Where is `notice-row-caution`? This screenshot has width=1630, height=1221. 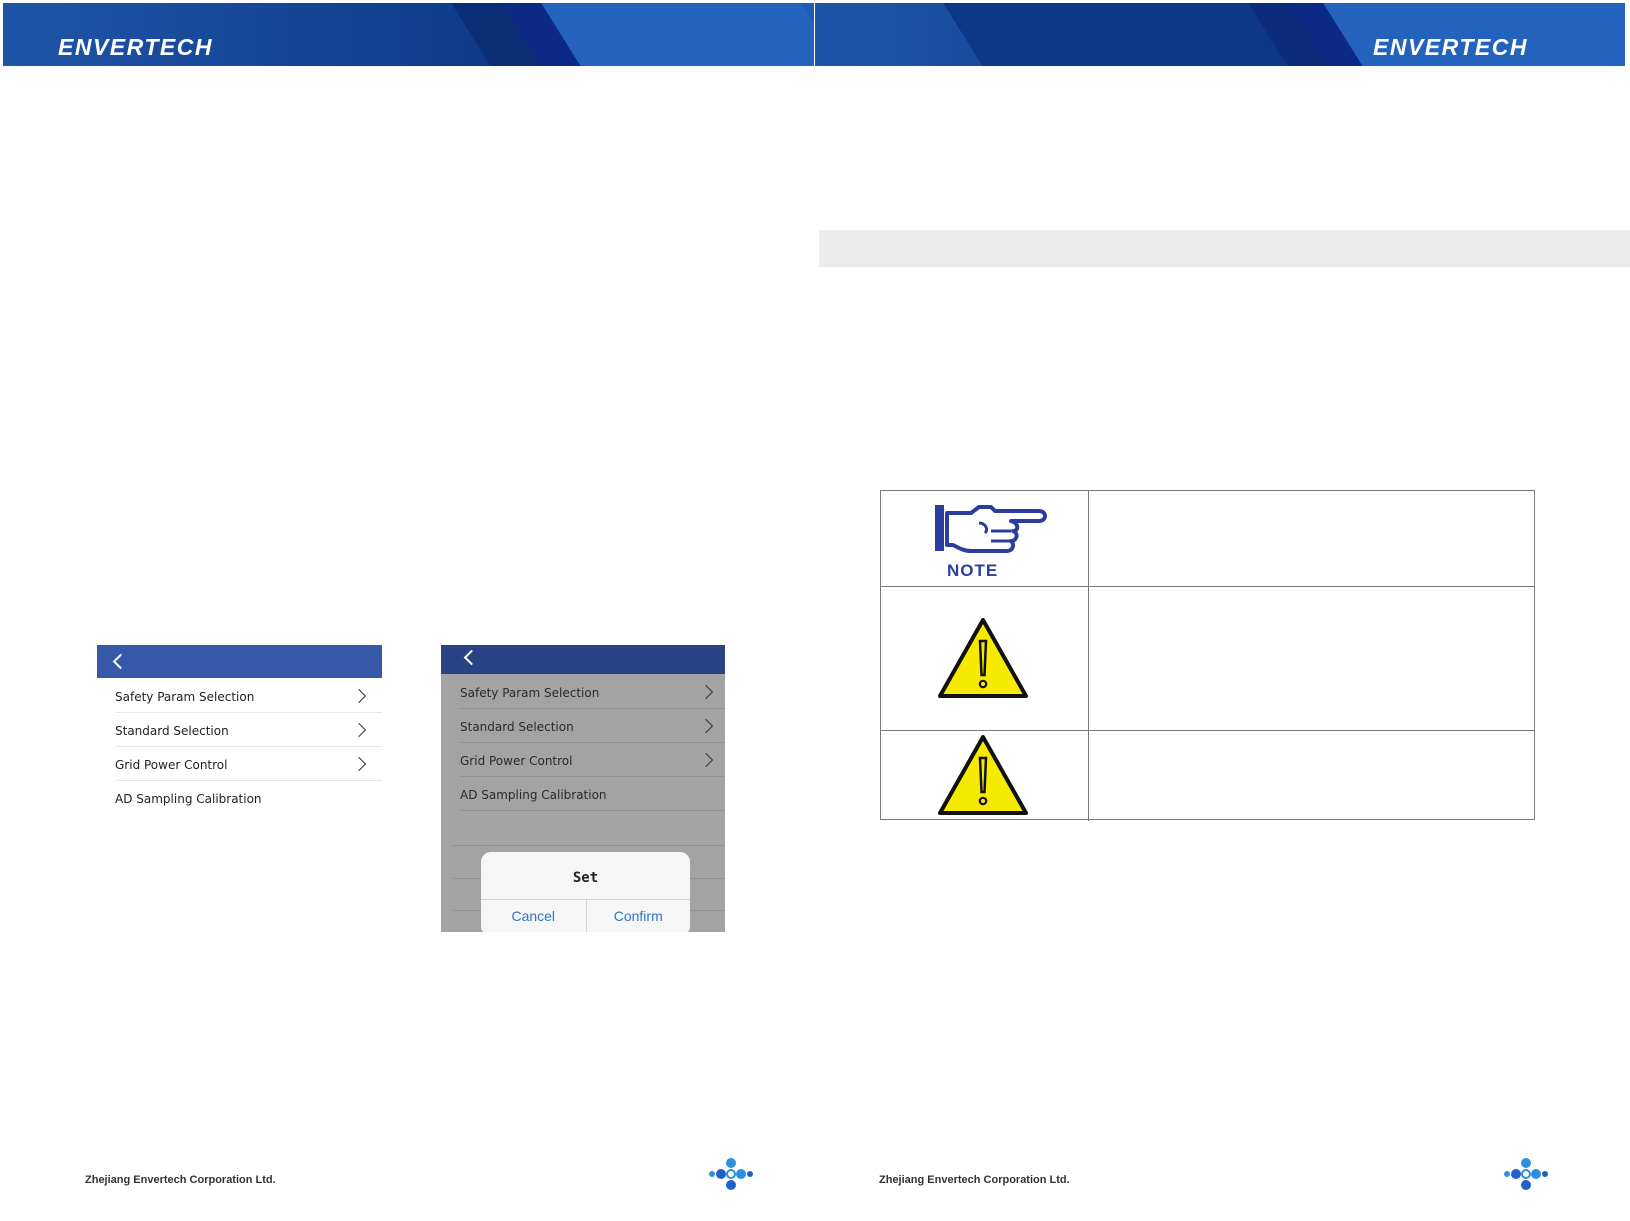 notice-row-caution is located at coordinates (1207, 776).